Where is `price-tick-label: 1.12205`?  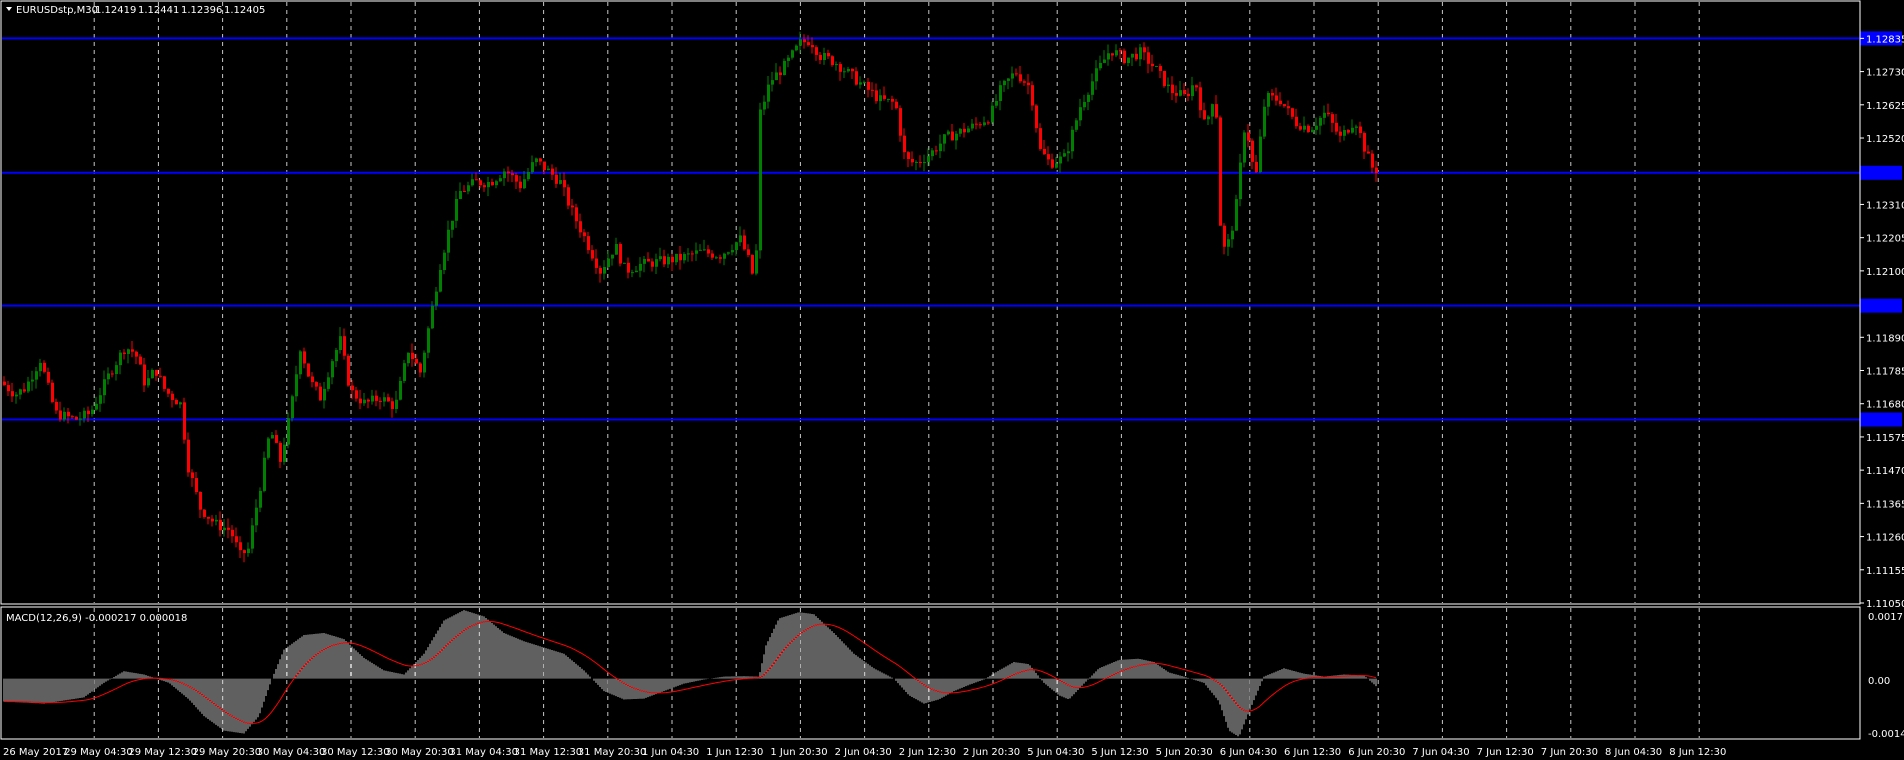 price-tick-label: 1.12205 is located at coordinates (1885, 239).